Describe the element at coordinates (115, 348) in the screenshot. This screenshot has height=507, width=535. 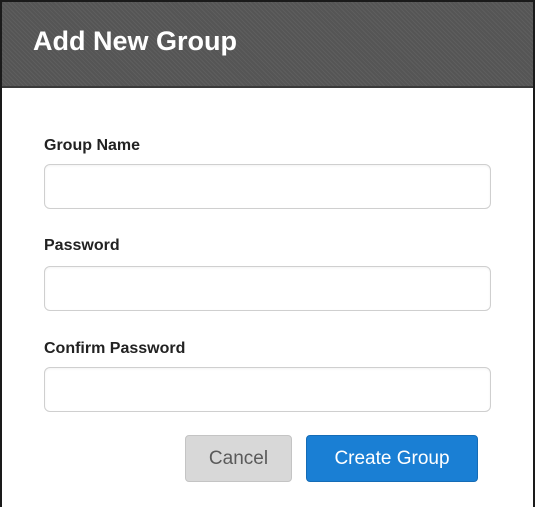
I see `confirm-password-label: Confirm Password` at that location.